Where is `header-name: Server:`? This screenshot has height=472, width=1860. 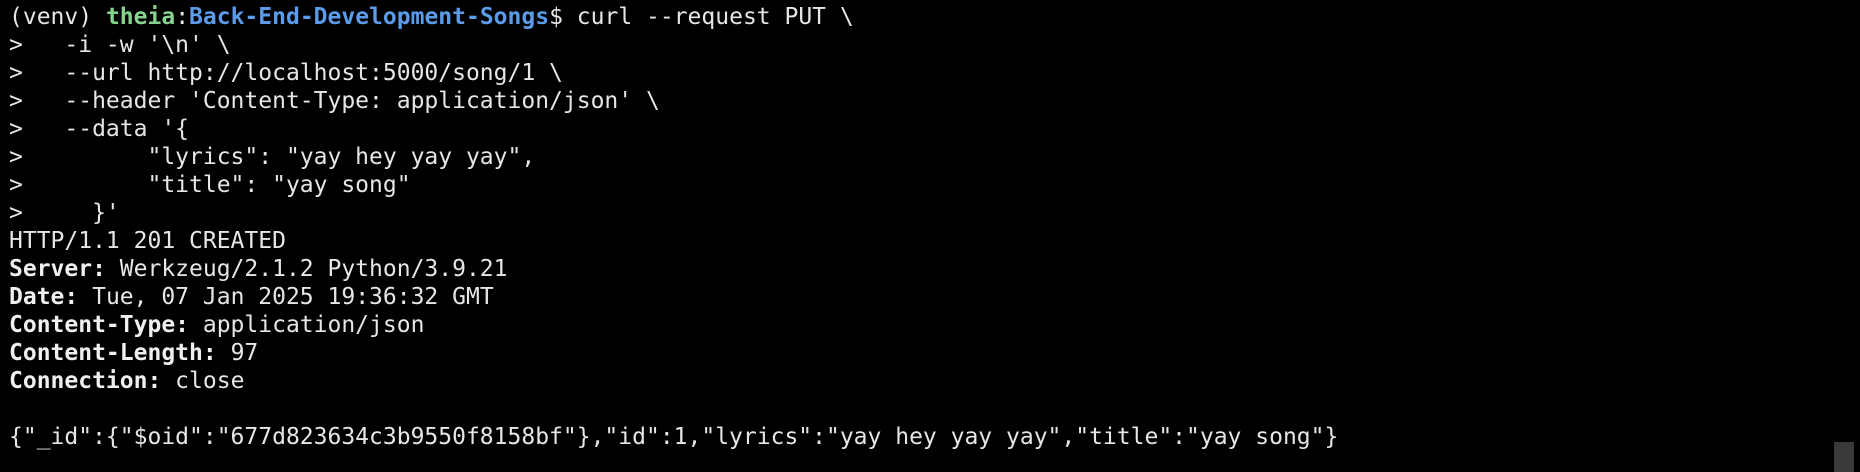 header-name: Server: is located at coordinates (57, 269).